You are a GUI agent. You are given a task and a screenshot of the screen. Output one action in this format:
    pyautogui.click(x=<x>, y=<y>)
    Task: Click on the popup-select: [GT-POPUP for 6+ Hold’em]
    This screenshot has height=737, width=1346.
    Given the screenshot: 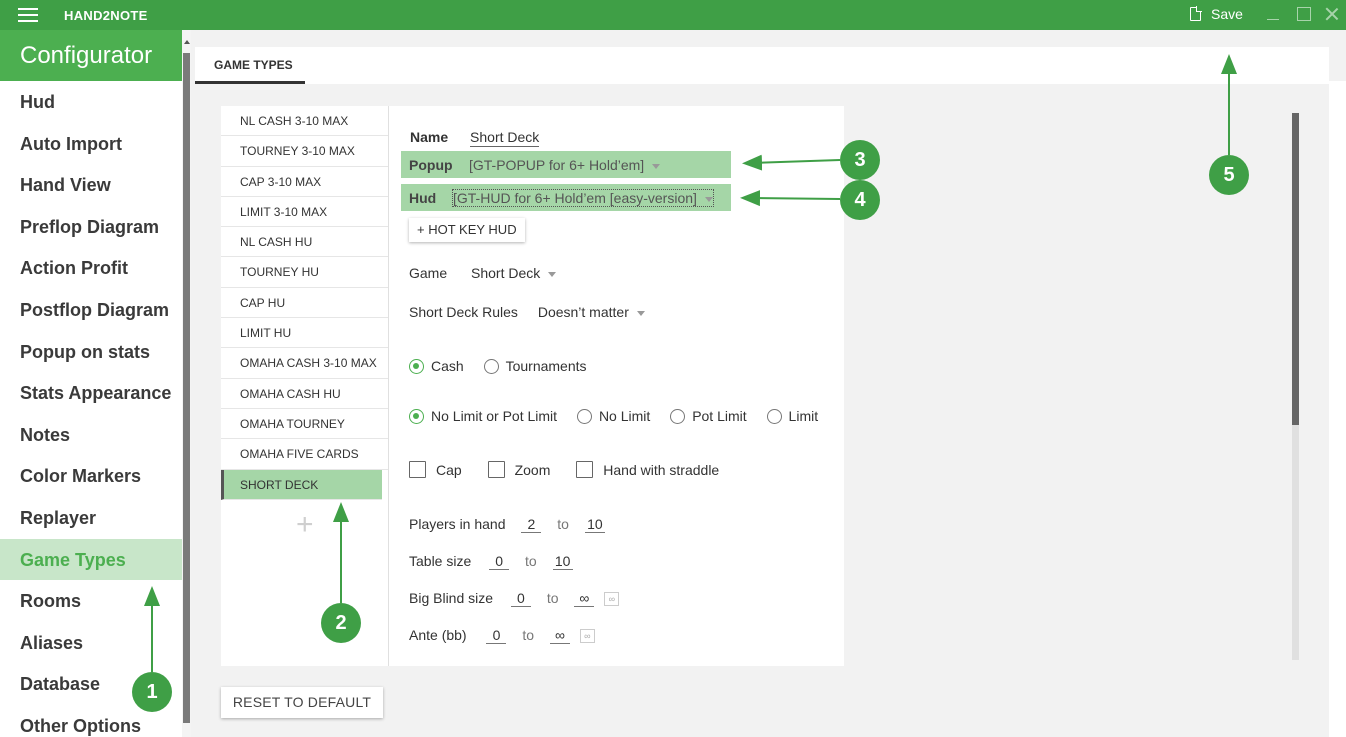 What is the action you would take?
    pyautogui.click(x=565, y=165)
    